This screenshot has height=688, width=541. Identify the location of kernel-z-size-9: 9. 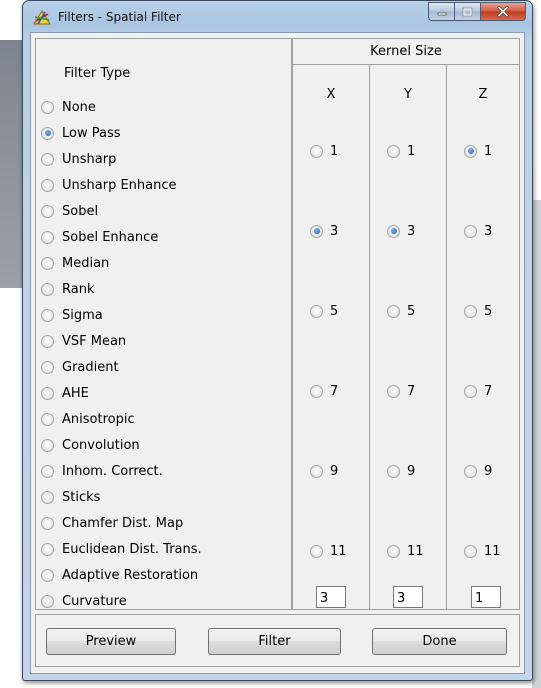
(478, 471).